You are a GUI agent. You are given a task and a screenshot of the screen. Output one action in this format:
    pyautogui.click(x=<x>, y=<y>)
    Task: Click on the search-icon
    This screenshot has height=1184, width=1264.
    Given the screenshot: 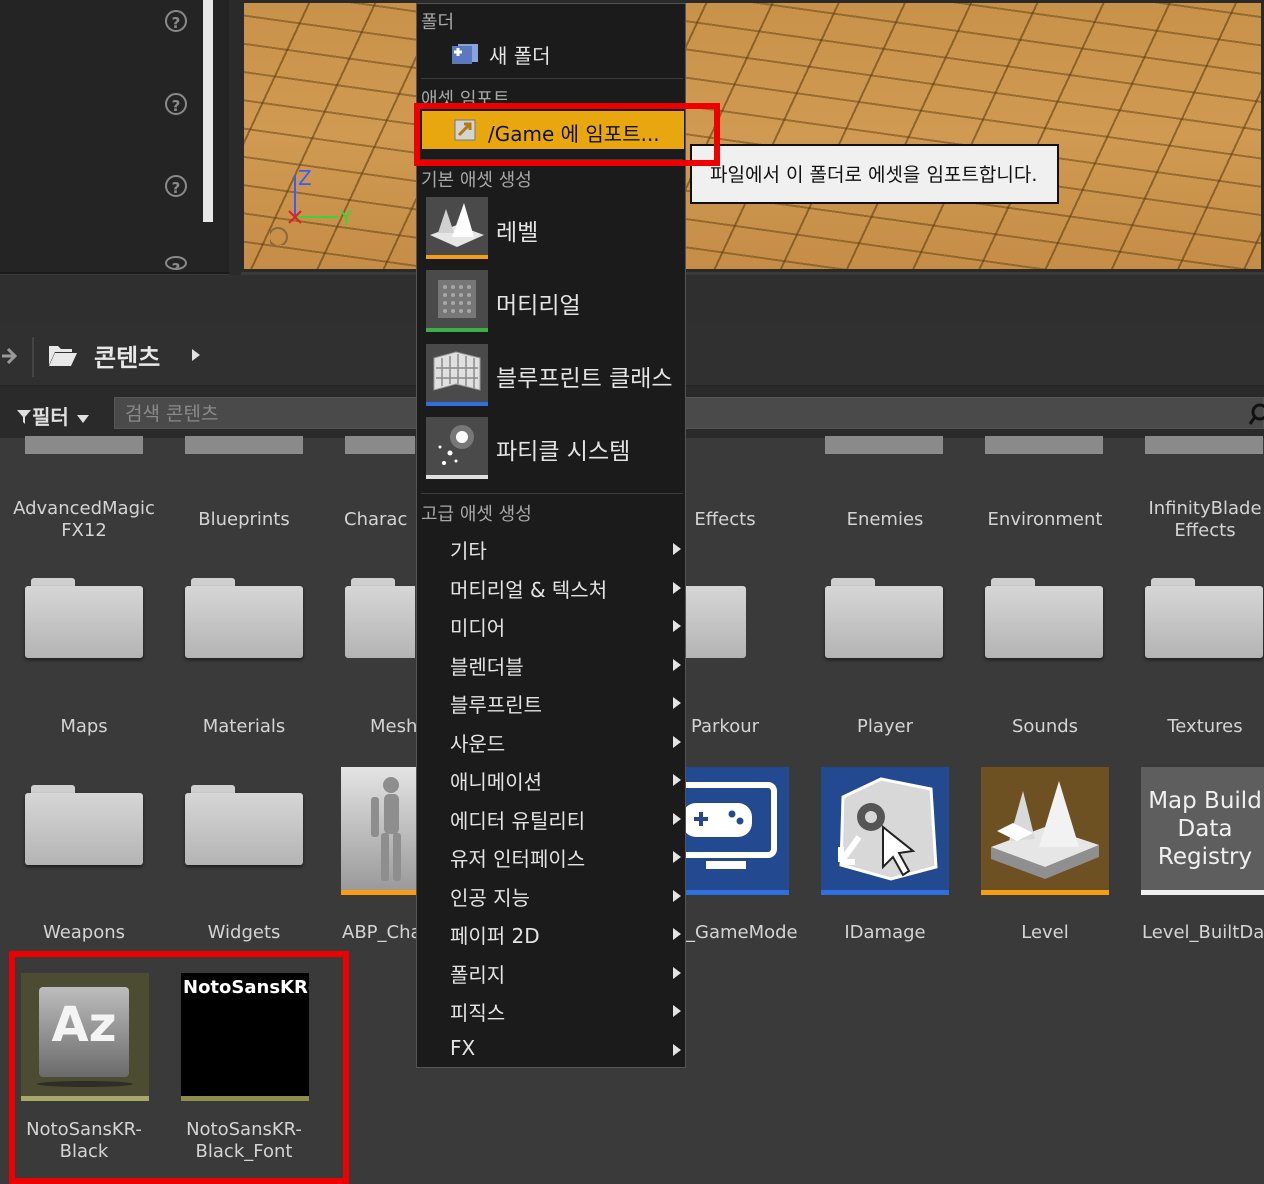 What is the action you would take?
    pyautogui.click(x=1256, y=414)
    